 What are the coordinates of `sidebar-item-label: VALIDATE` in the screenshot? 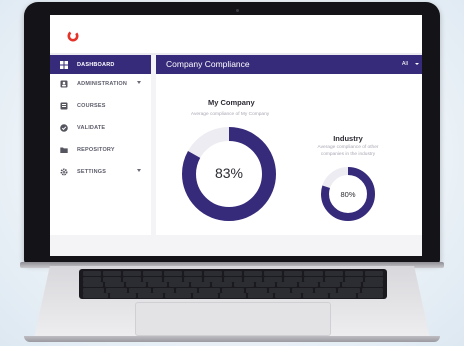 It's located at (91, 127).